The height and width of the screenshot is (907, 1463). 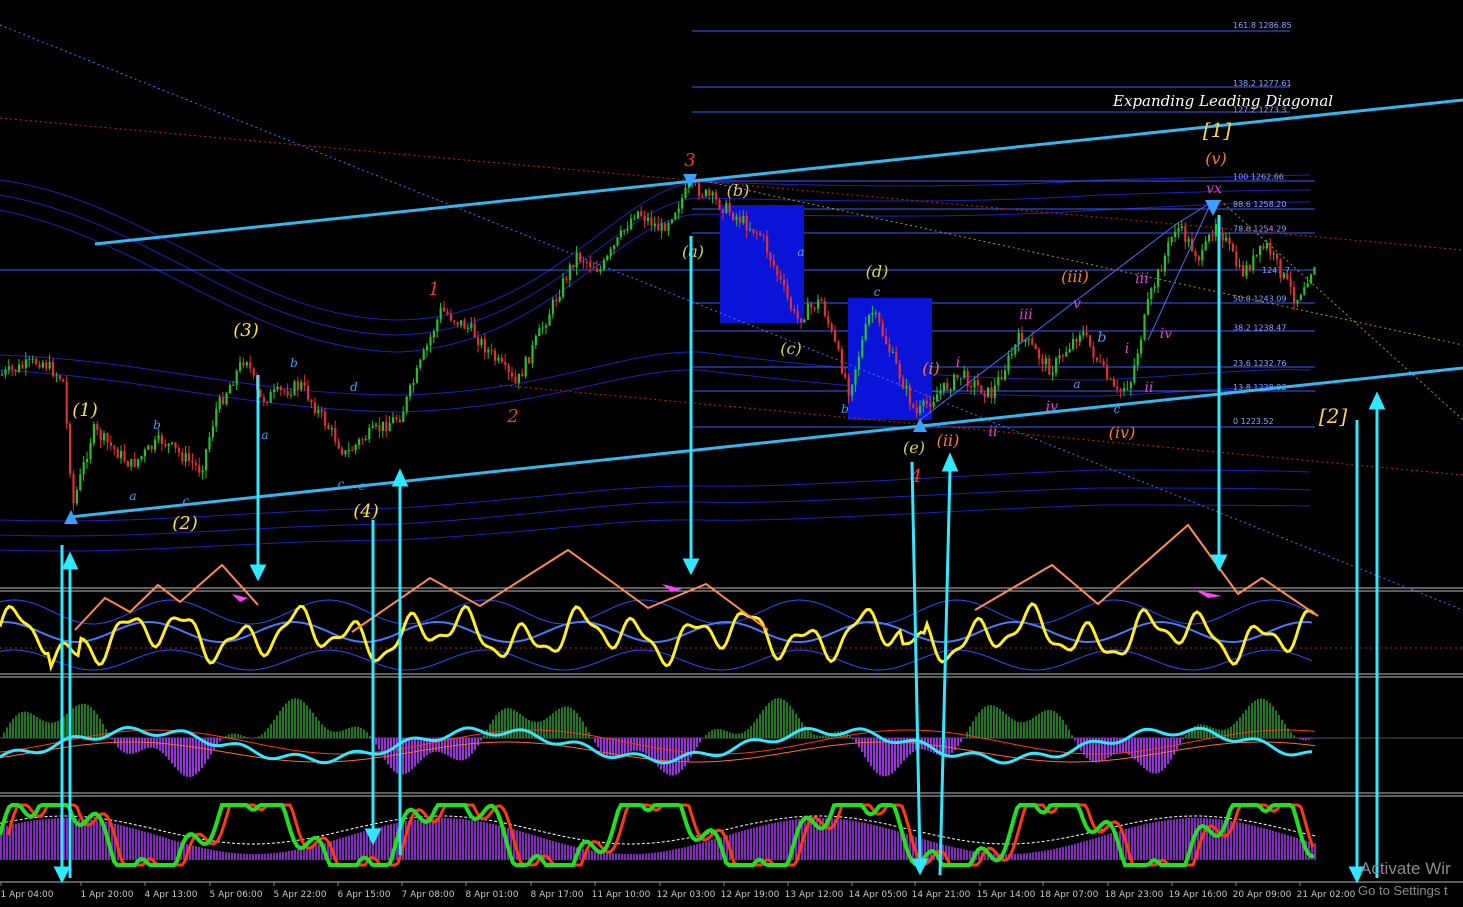 I want to click on wave-label: iv, so click(x=1166, y=334).